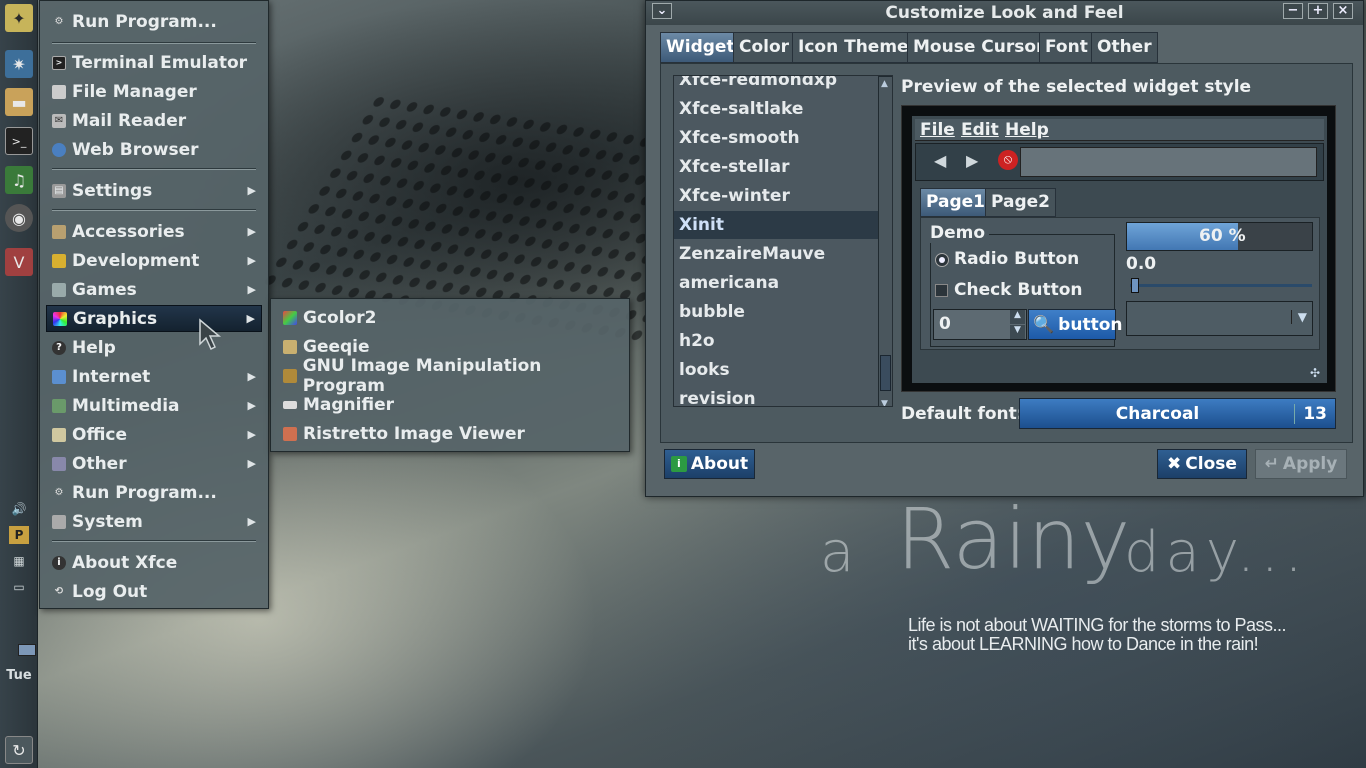 The width and height of the screenshot is (1366, 768). Describe the element at coordinates (251, 289) in the screenshot. I see `chevron-right-icon: ▶` at that location.